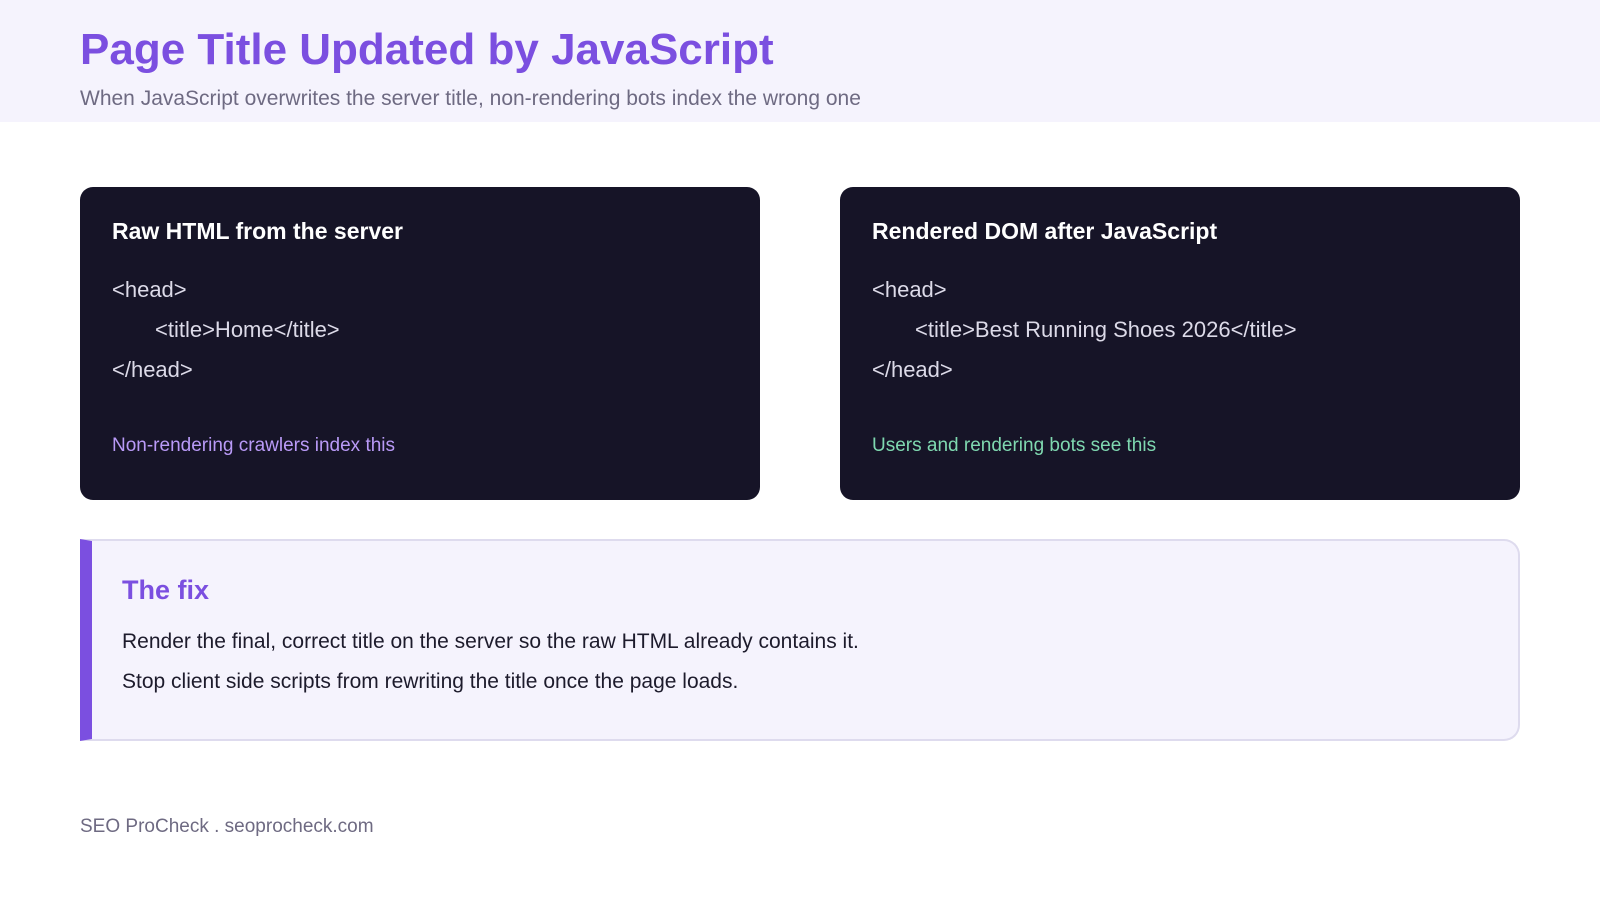 This screenshot has height=900, width=1600. I want to click on panel-title: Raw HTML from the server, so click(257, 231).